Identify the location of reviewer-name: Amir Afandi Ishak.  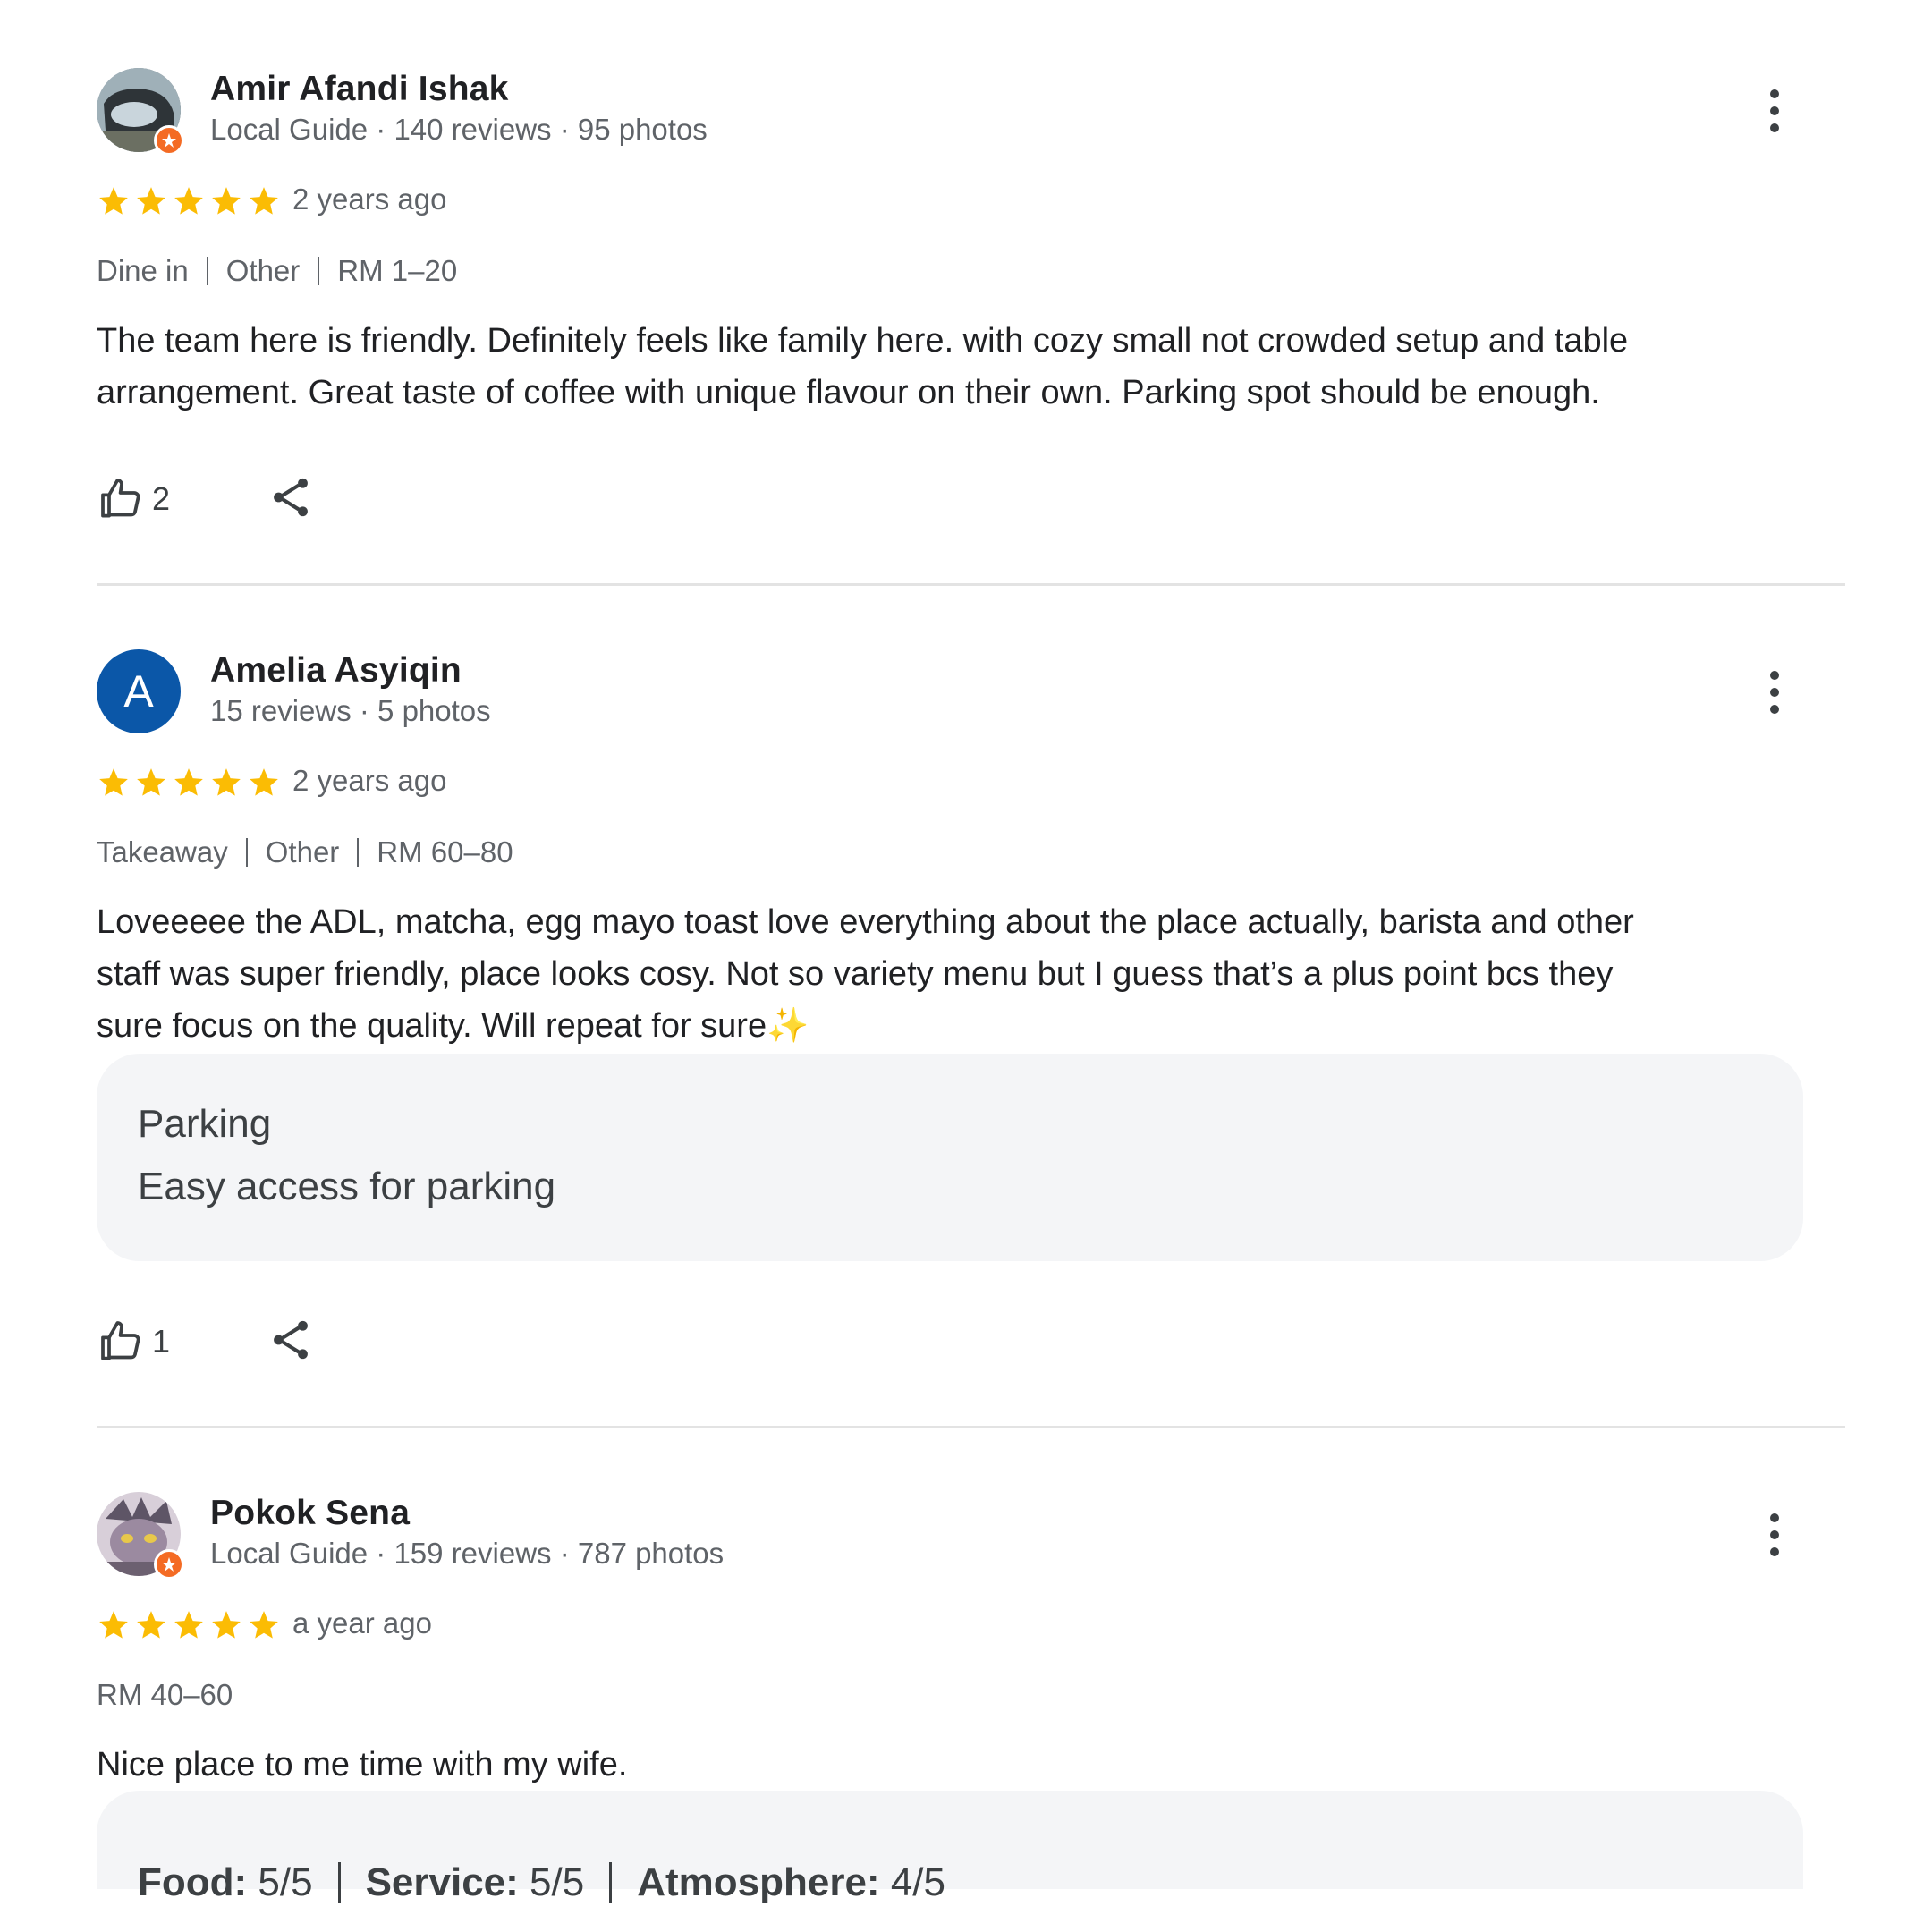
(359, 89).